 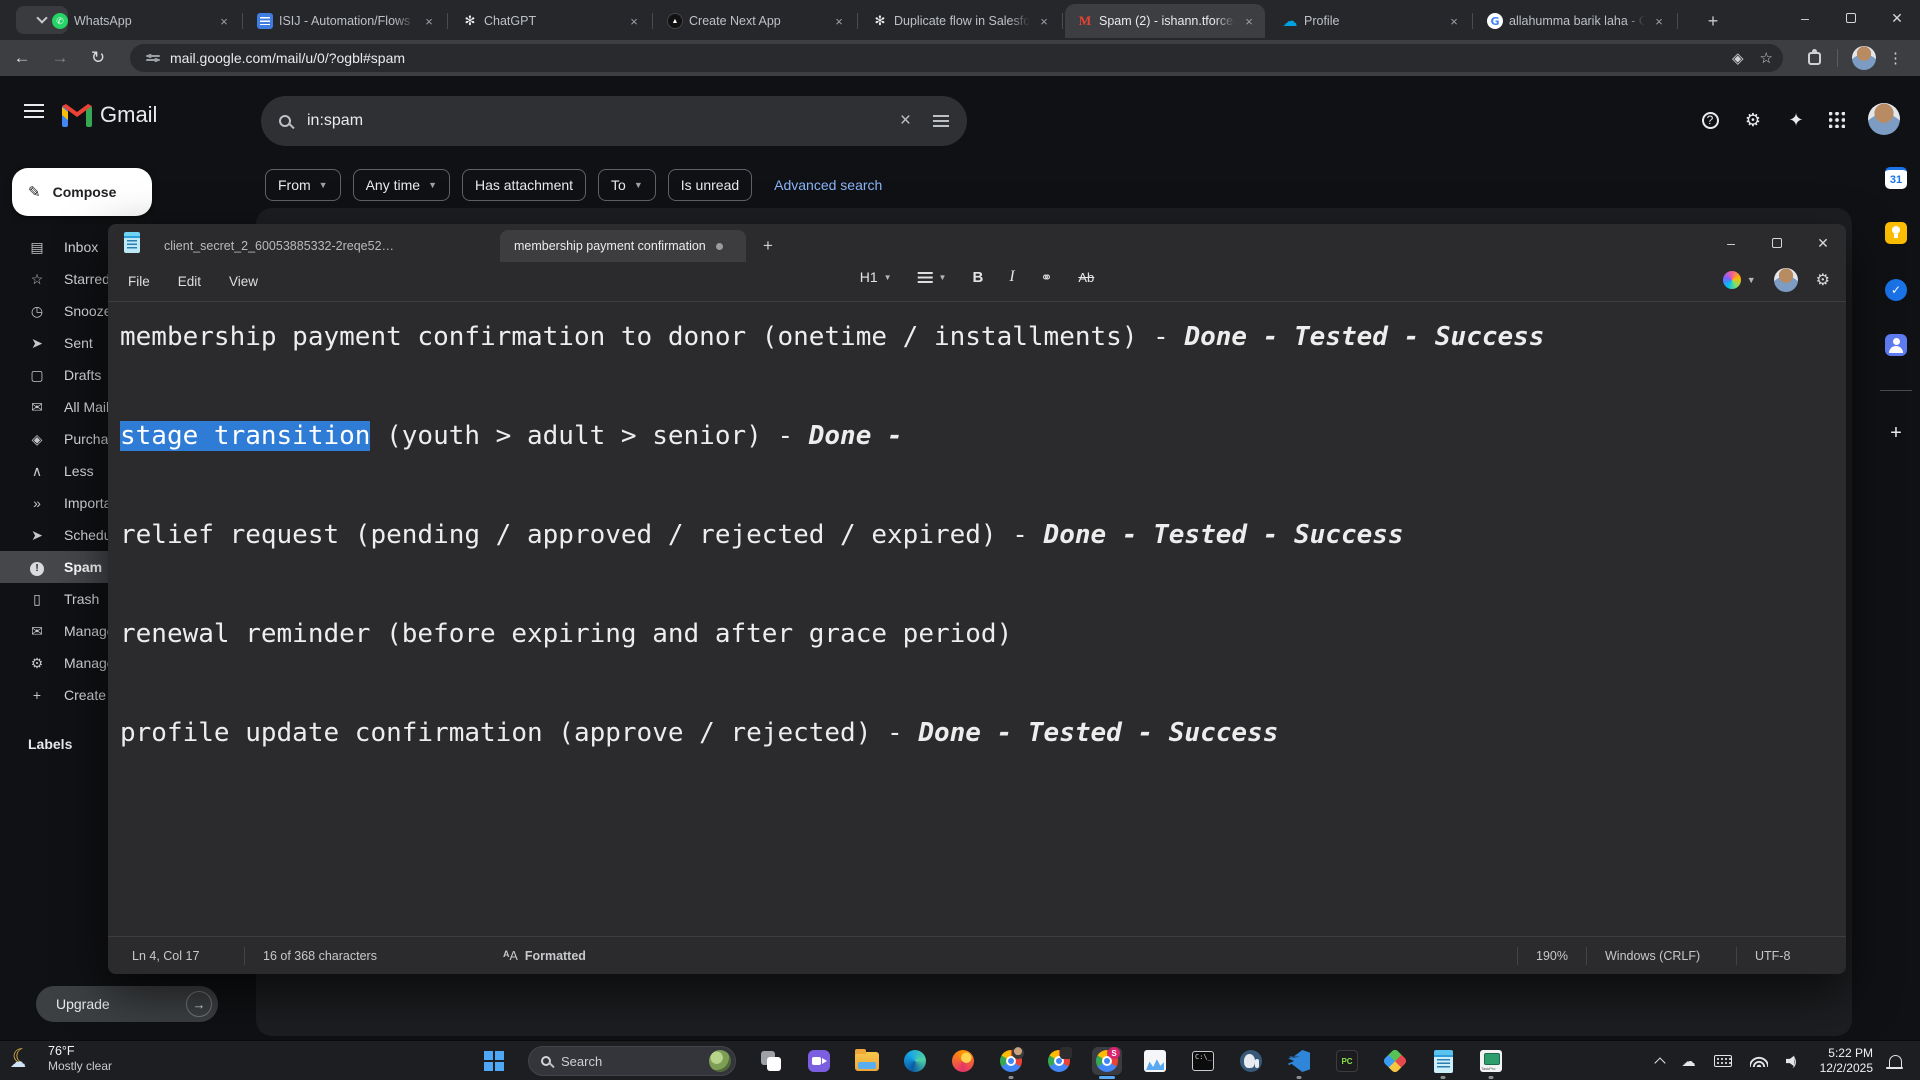 What do you see at coordinates (61, 1059) in the screenshot?
I see `weather-widget: ☾ ☁ 76°F Mostly clear` at bounding box center [61, 1059].